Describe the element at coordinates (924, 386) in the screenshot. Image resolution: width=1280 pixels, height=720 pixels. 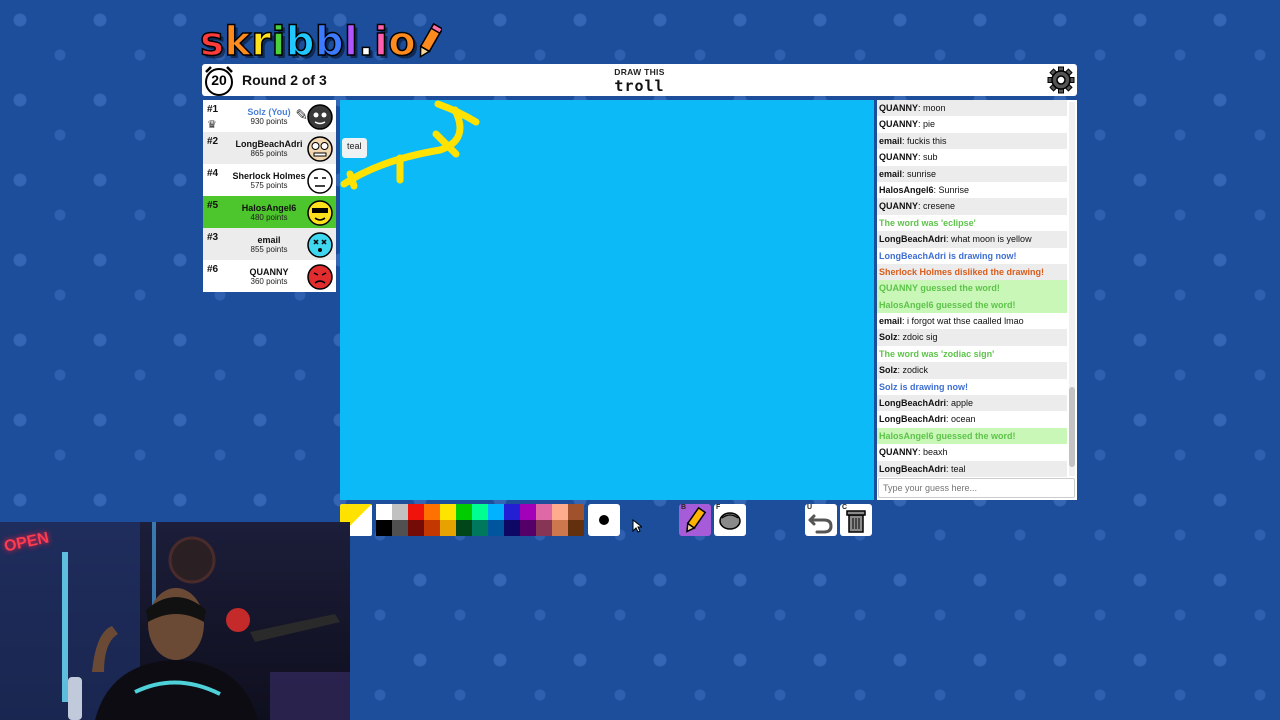
I see `chat-text: Solz is drawing now!` at that location.